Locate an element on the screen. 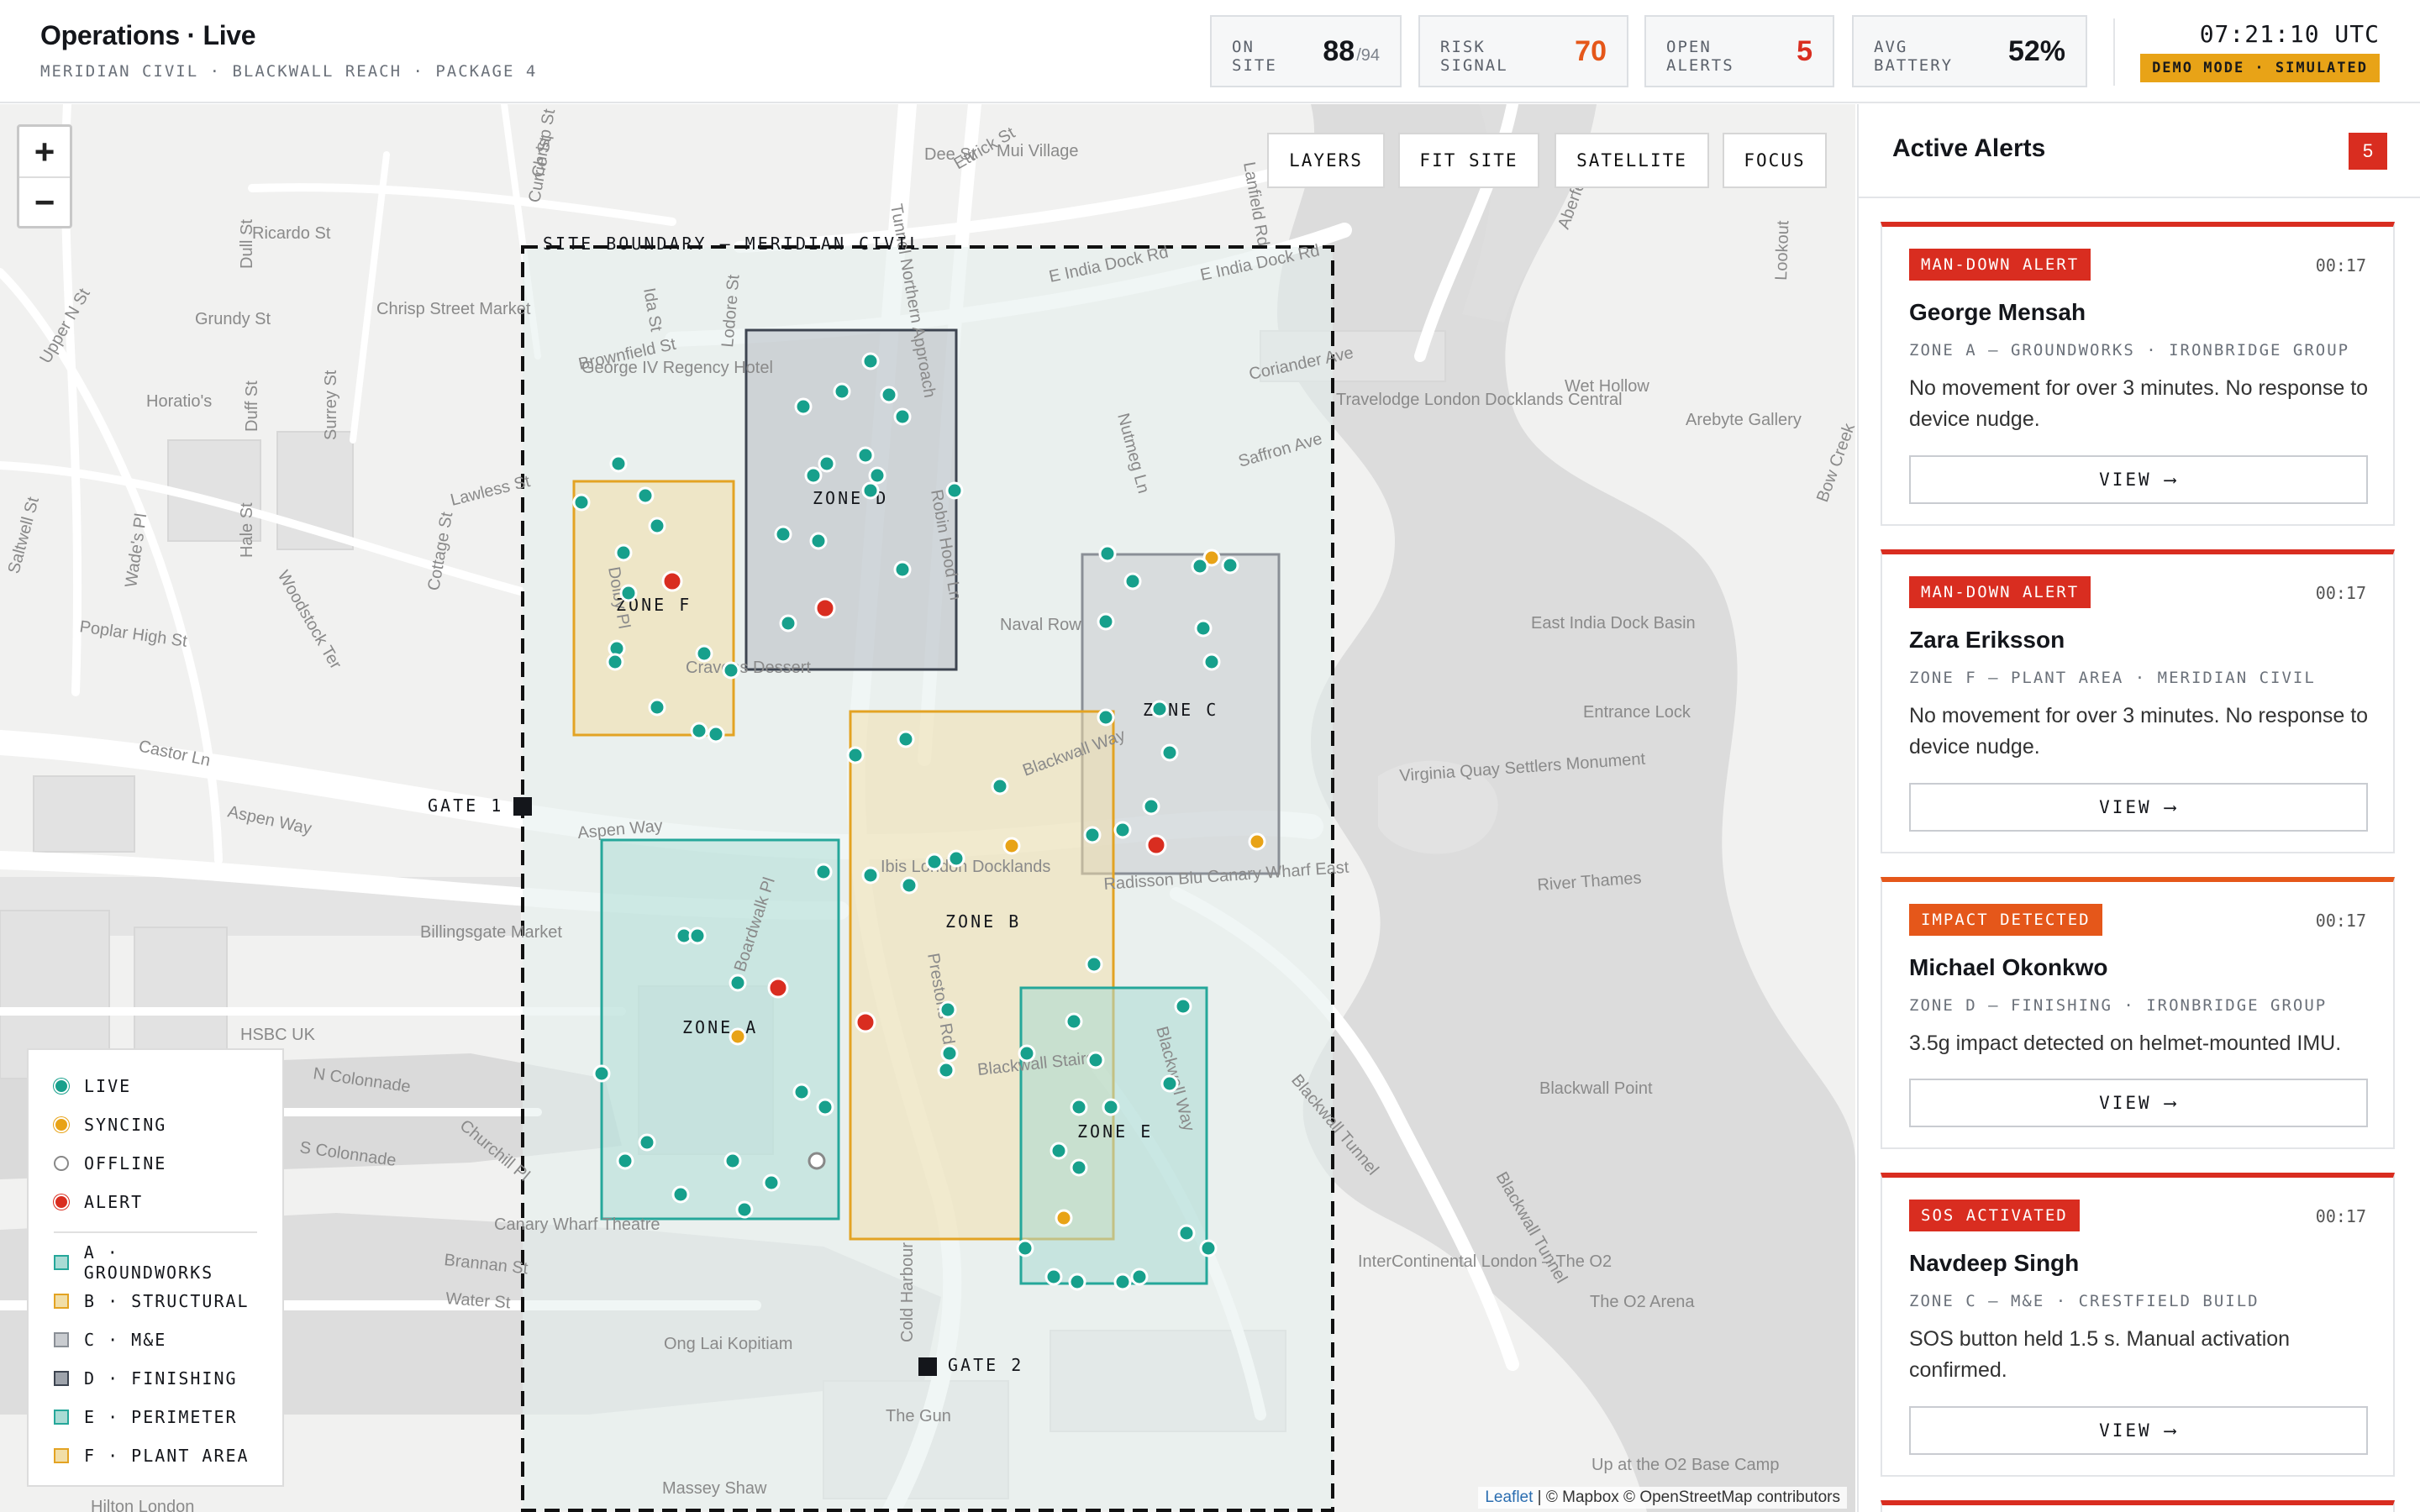 This screenshot has height=1512, width=2420. worker-marker-offline is located at coordinates (817, 1161).